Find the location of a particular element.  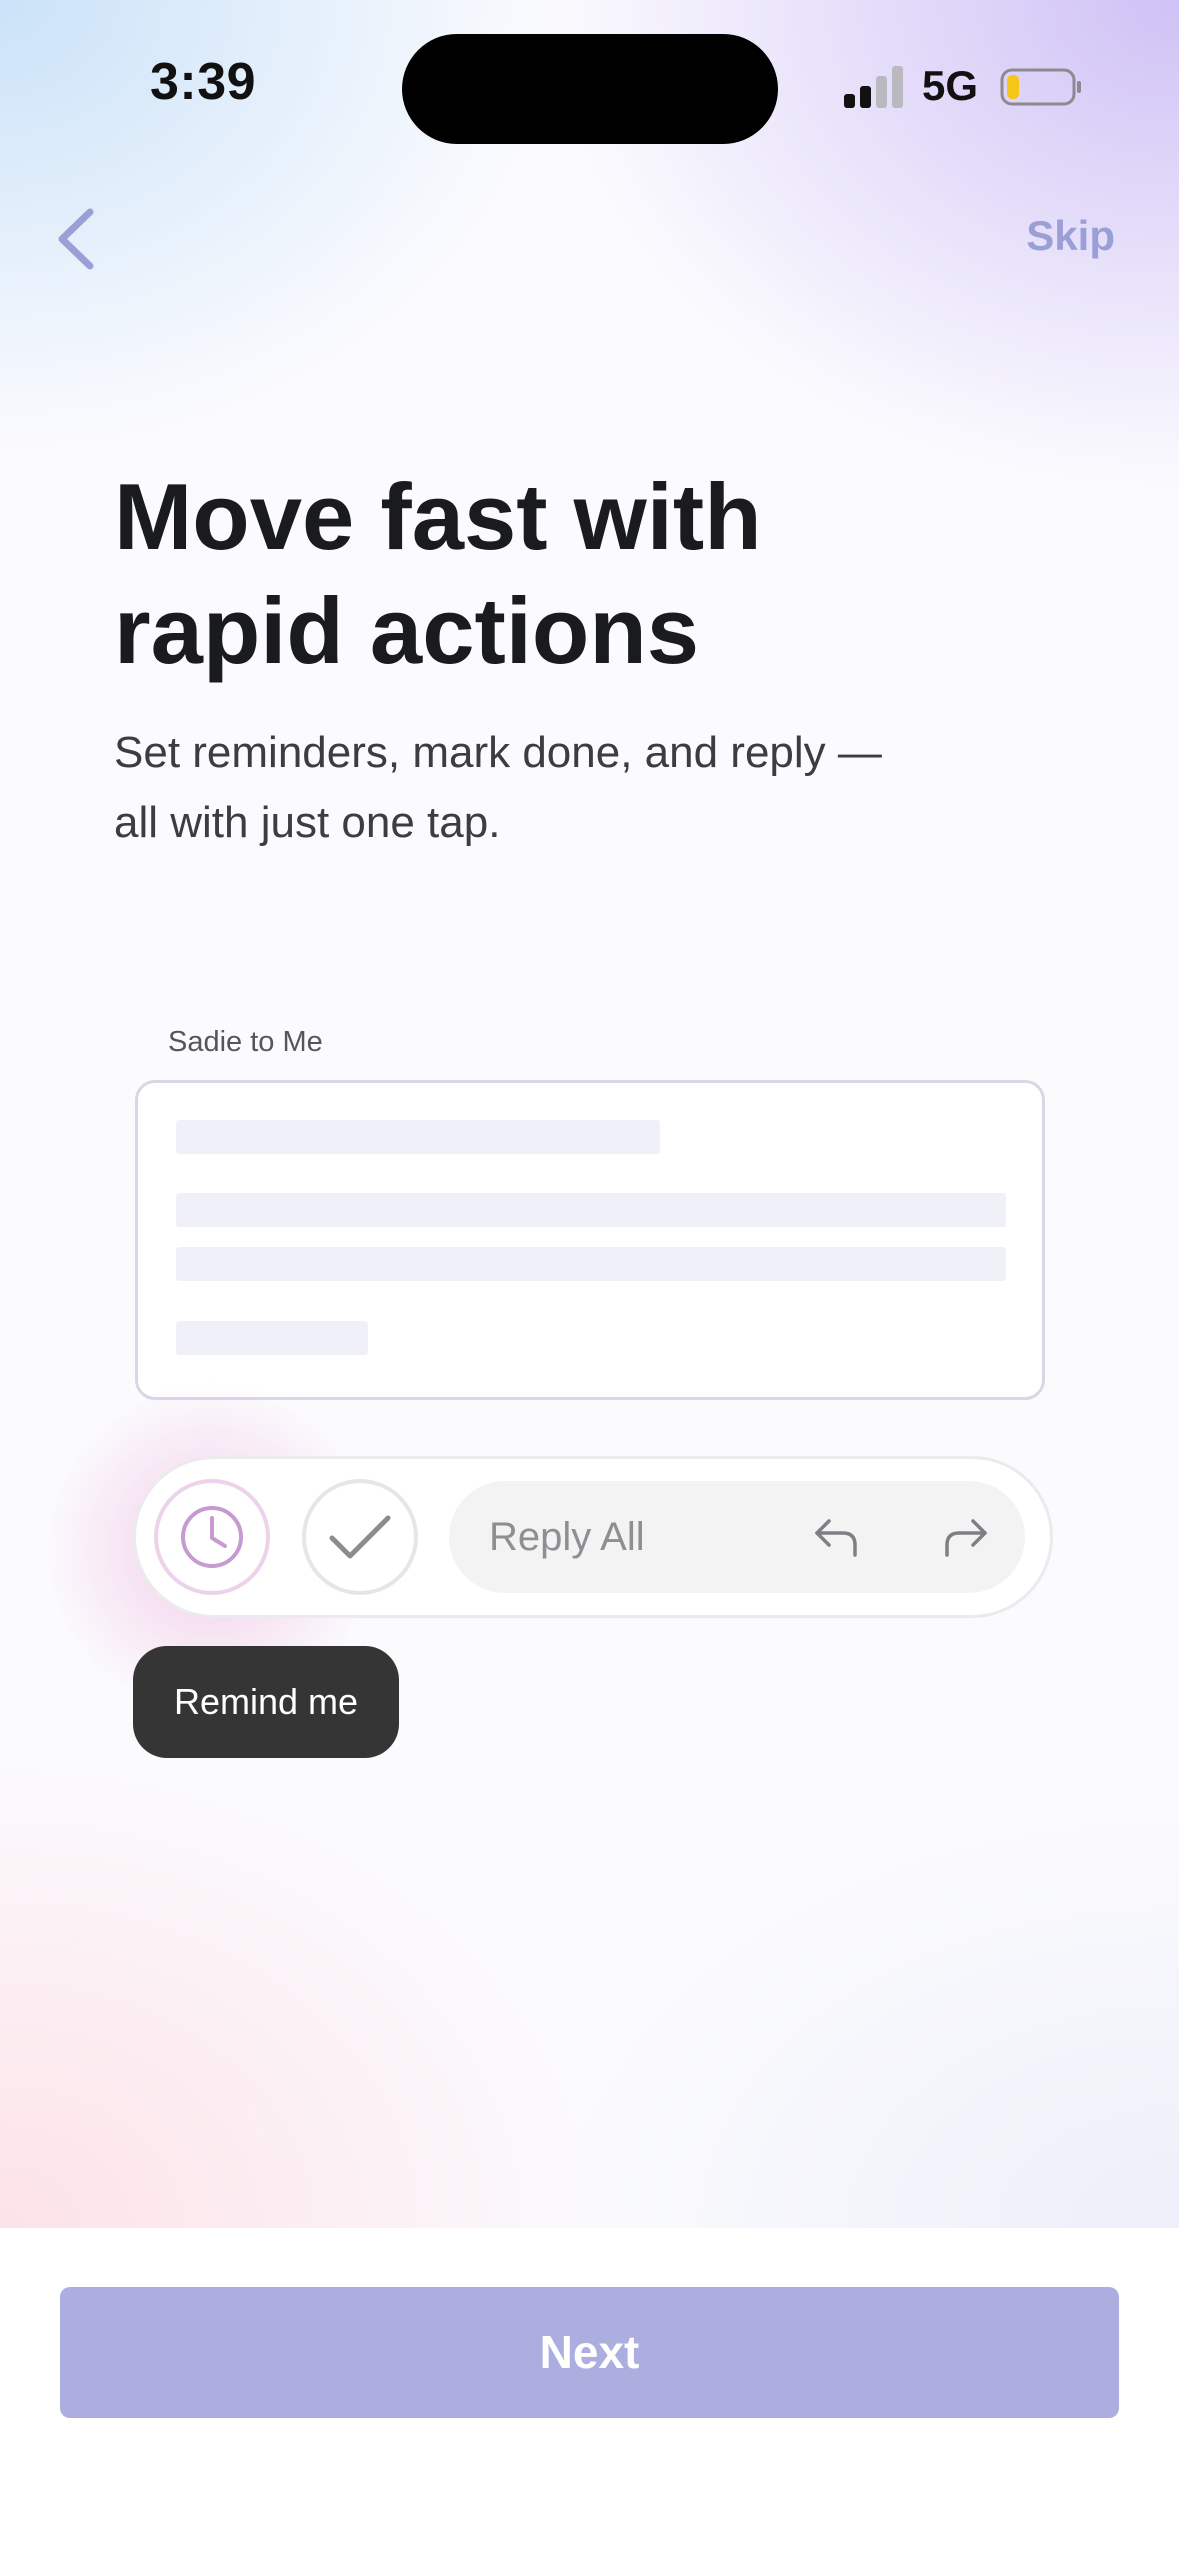

clock-icon is located at coordinates (212, 1537).